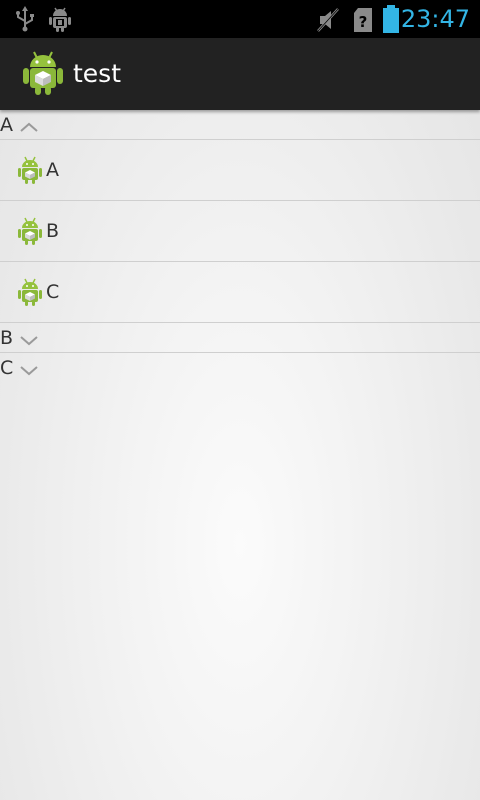 This screenshot has width=480, height=800. Describe the element at coordinates (7, 368) in the screenshot. I see `group-label: C` at that location.